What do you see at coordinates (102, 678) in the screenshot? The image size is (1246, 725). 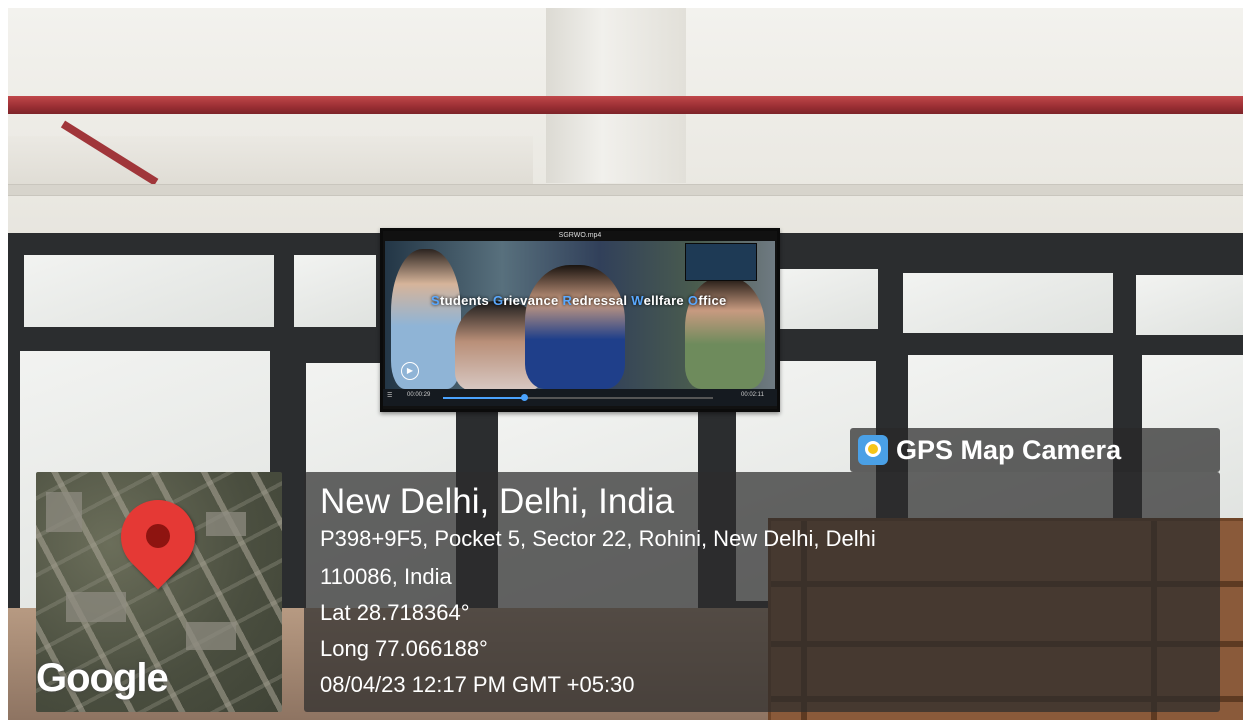 I see `google-logo: Google` at bounding box center [102, 678].